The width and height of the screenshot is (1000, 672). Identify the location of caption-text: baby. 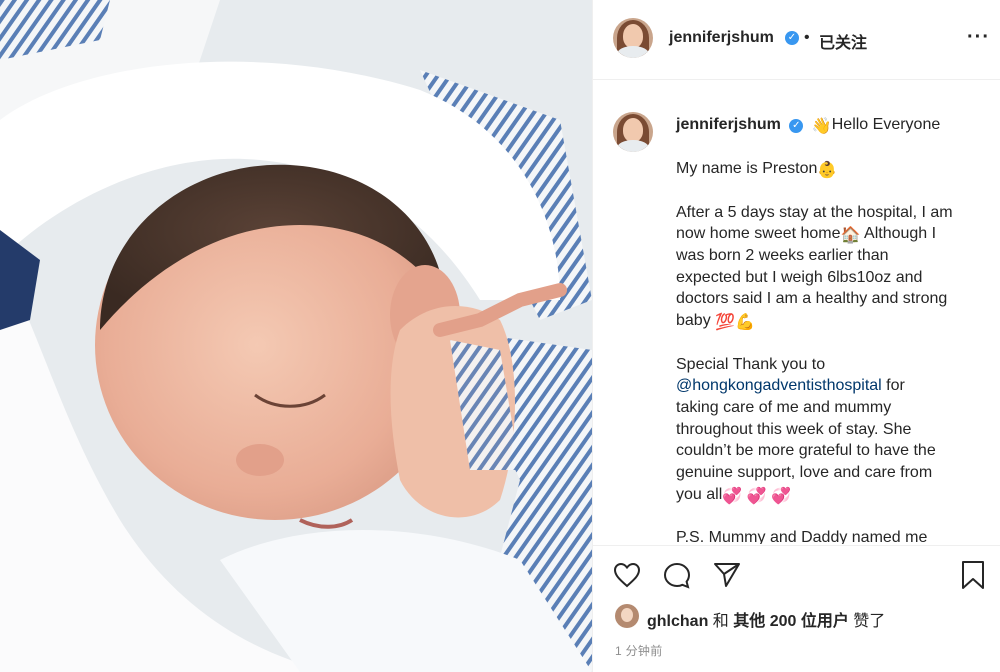
(693, 320).